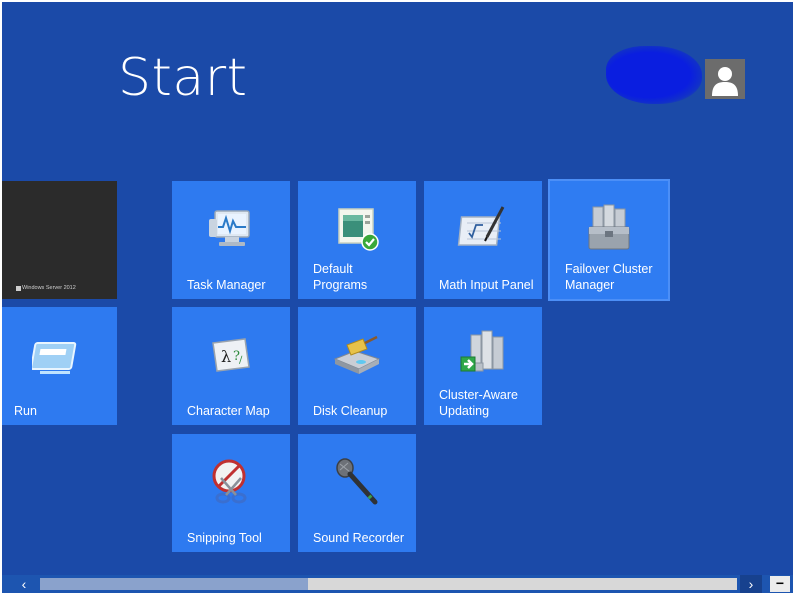 Image resolution: width=795 pixels, height=595 pixels. What do you see at coordinates (231, 482) in the screenshot?
I see `snipping-tool-icon` at bounding box center [231, 482].